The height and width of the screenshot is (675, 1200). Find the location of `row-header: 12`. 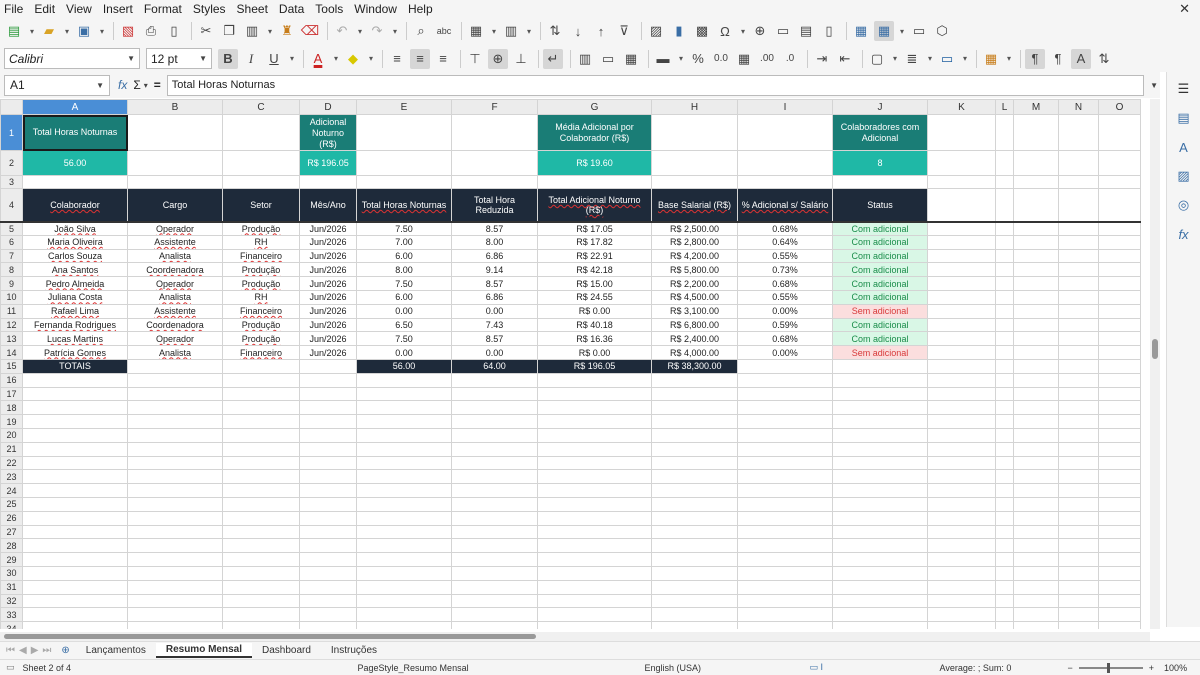

row-header: 12 is located at coordinates (11, 325).